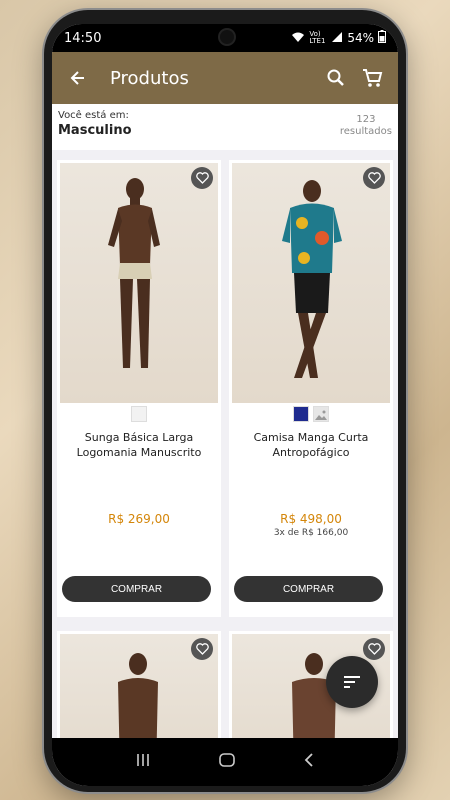  What do you see at coordinates (311, 519) in the screenshot?
I see `product-price: R$ 498,00` at bounding box center [311, 519].